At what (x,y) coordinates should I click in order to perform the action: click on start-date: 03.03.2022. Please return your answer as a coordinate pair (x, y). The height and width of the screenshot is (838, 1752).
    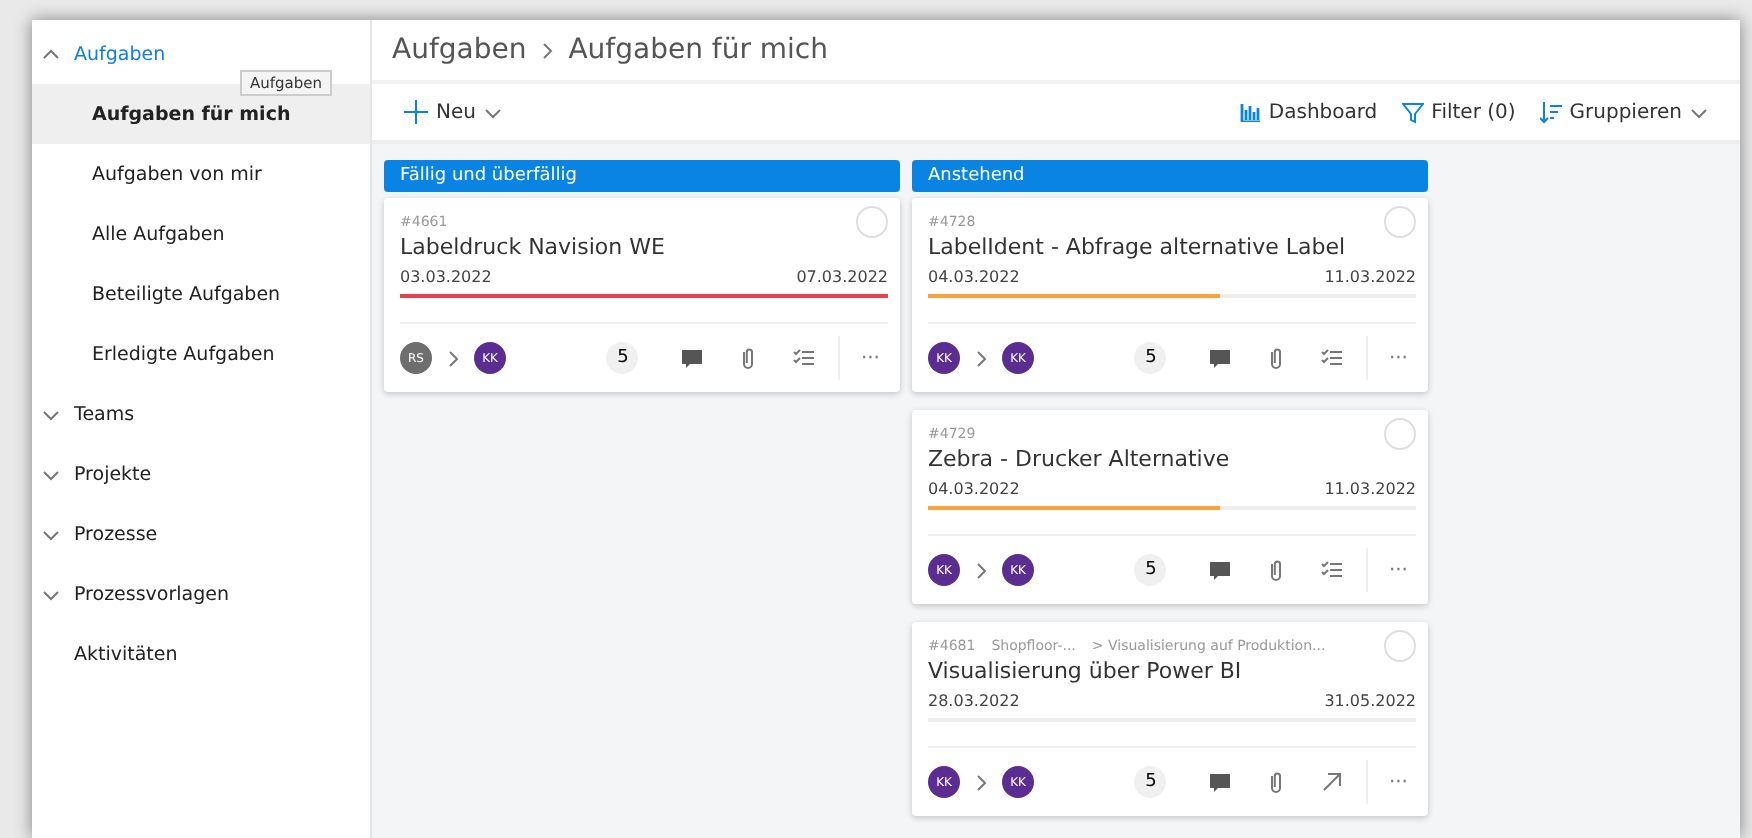
    Looking at the image, I should click on (446, 277).